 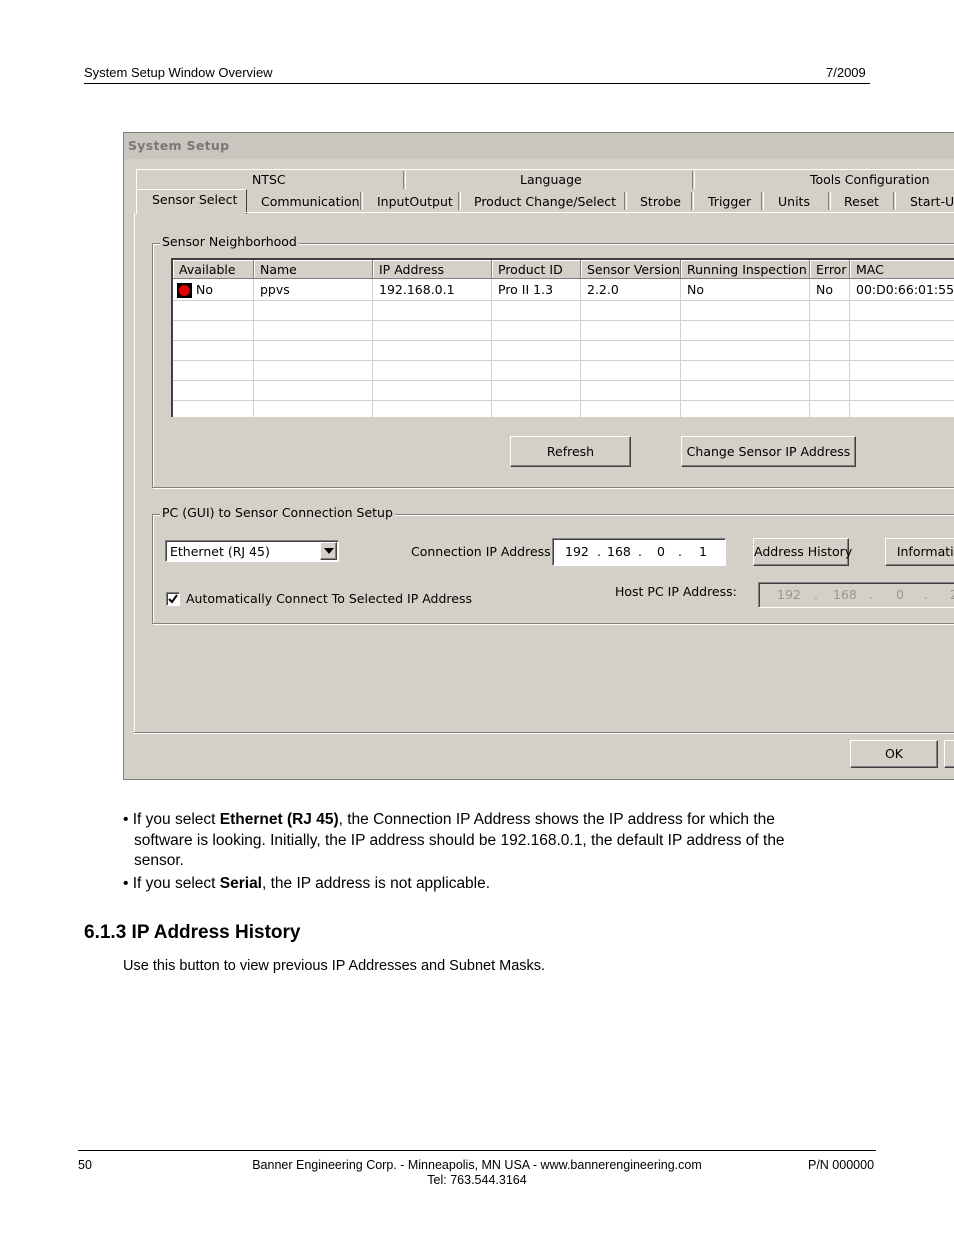 I want to click on tab-language: Language, so click(x=551, y=179).